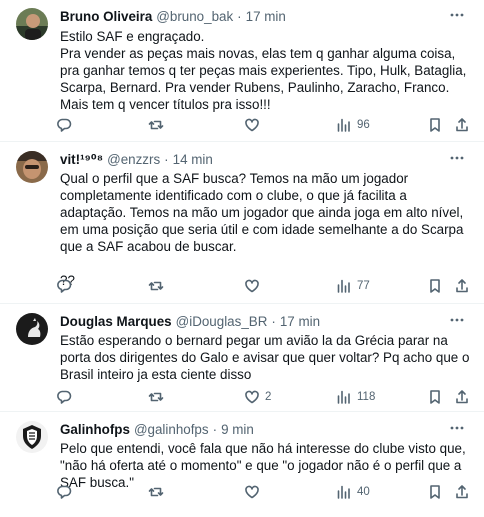  I want to click on author-name: vit!¹⁹⁰⁸, so click(81, 160).